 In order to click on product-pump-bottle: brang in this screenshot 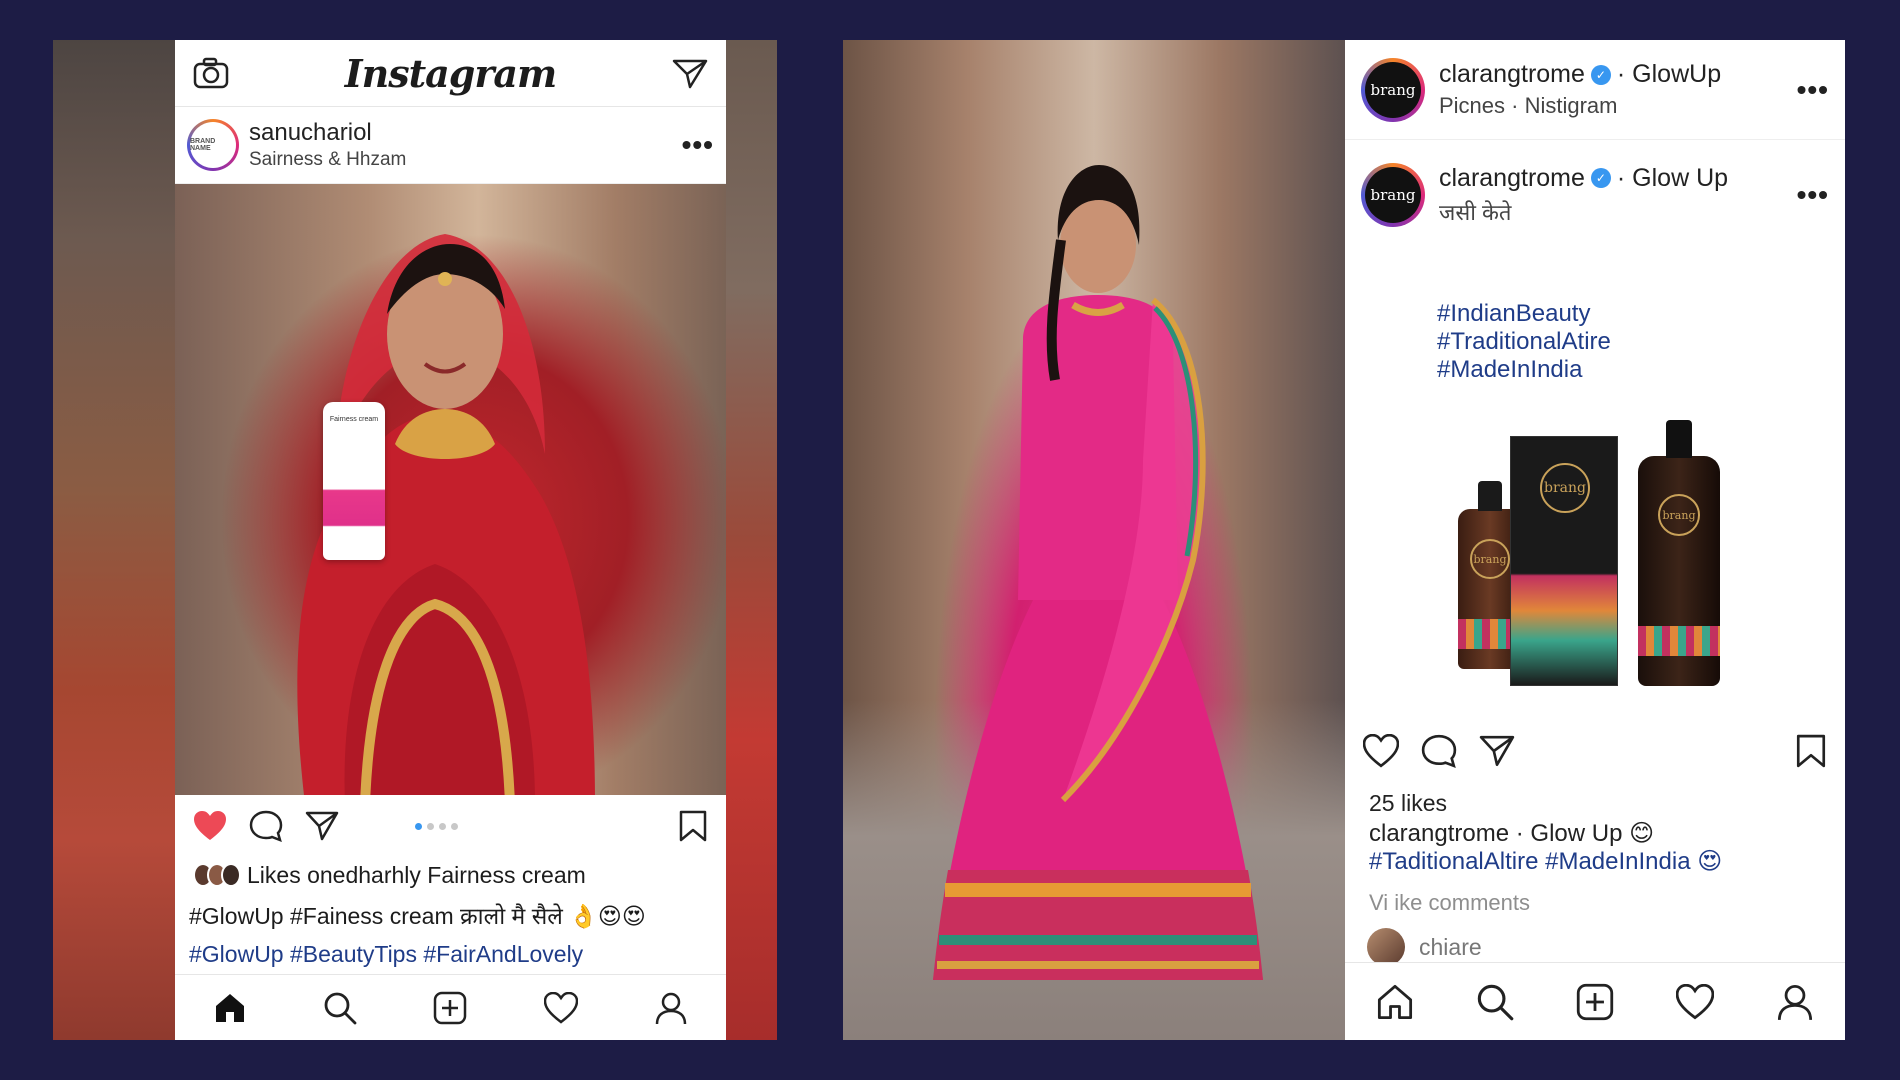, I will do `click(1679, 553)`.